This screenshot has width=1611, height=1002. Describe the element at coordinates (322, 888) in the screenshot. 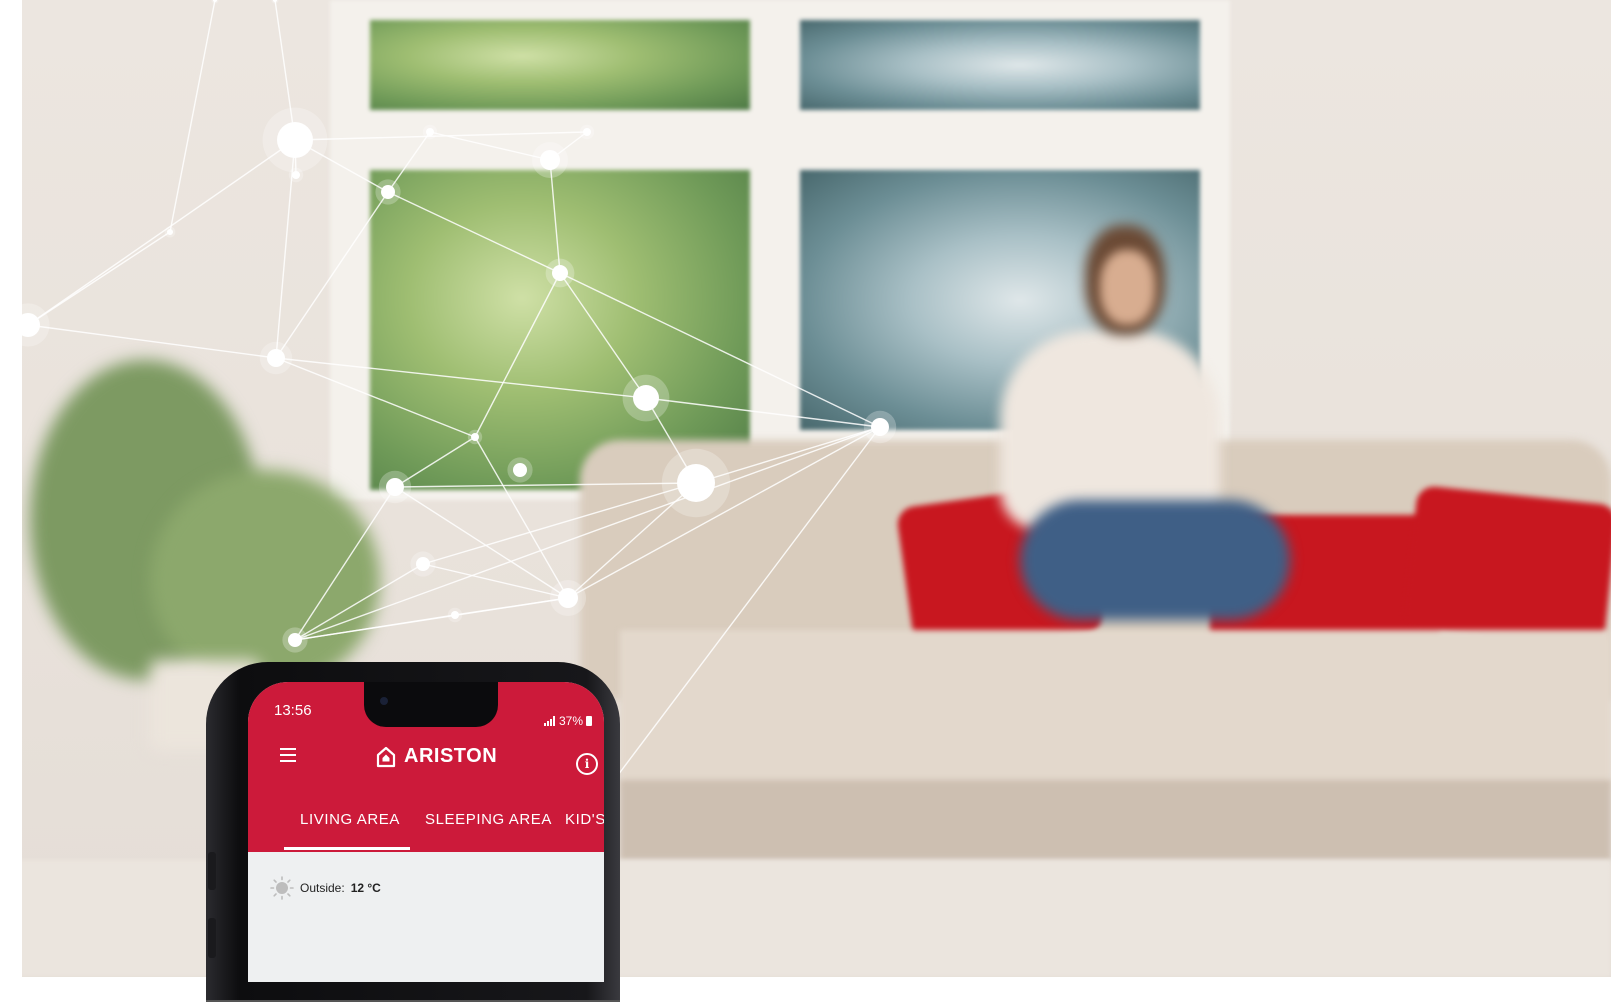

I see `outside-label: Outside:` at that location.